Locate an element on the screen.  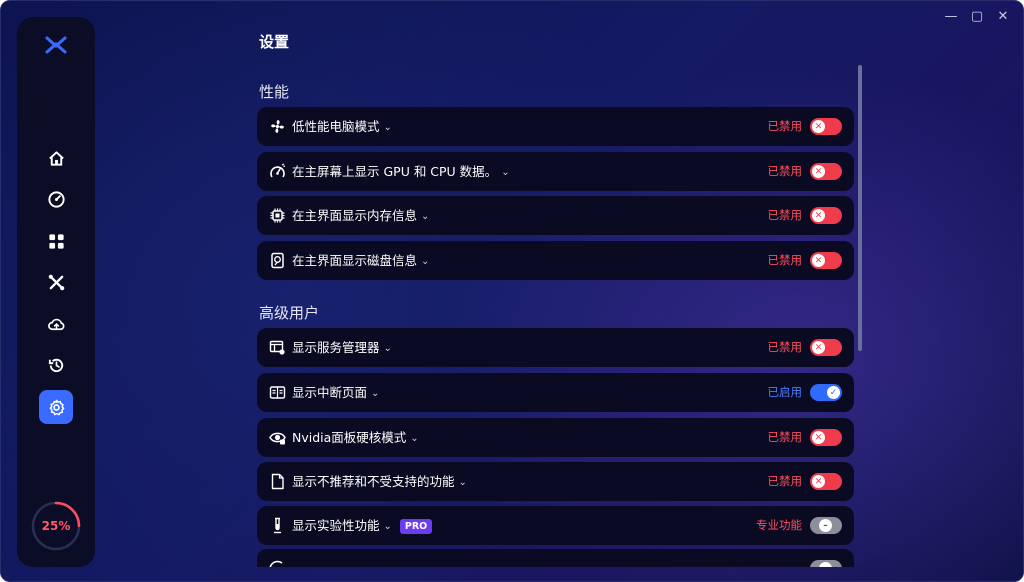
maximize-button: ▢ is located at coordinates (977, 17).